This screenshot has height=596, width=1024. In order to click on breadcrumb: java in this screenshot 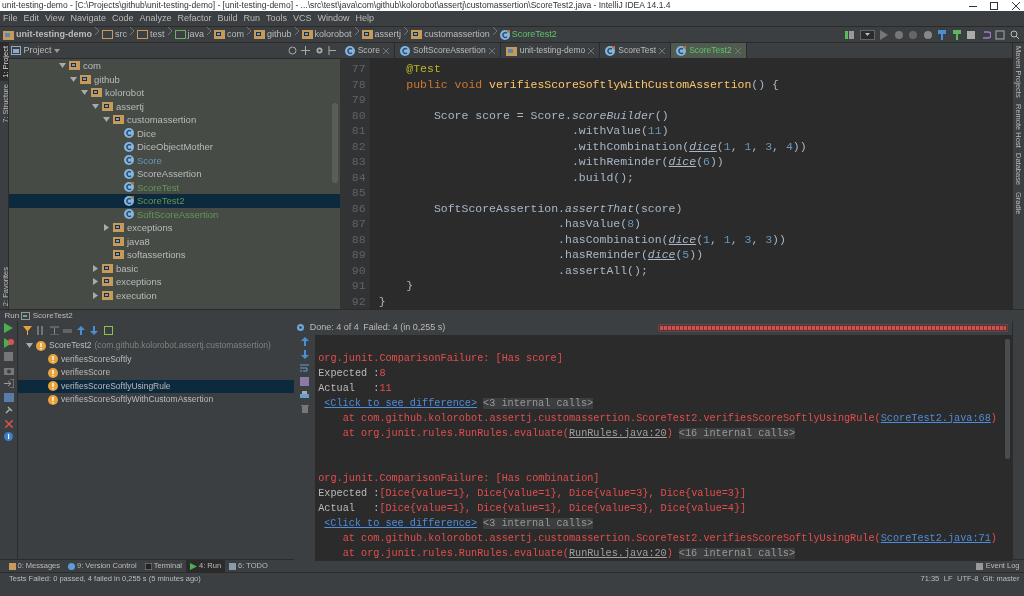, I will do `click(189, 34)`.